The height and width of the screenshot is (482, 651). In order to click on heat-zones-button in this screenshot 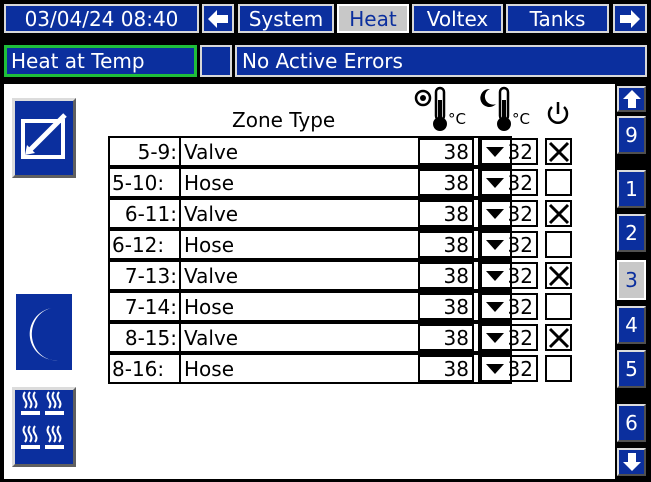, I will do `click(44, 427)`.